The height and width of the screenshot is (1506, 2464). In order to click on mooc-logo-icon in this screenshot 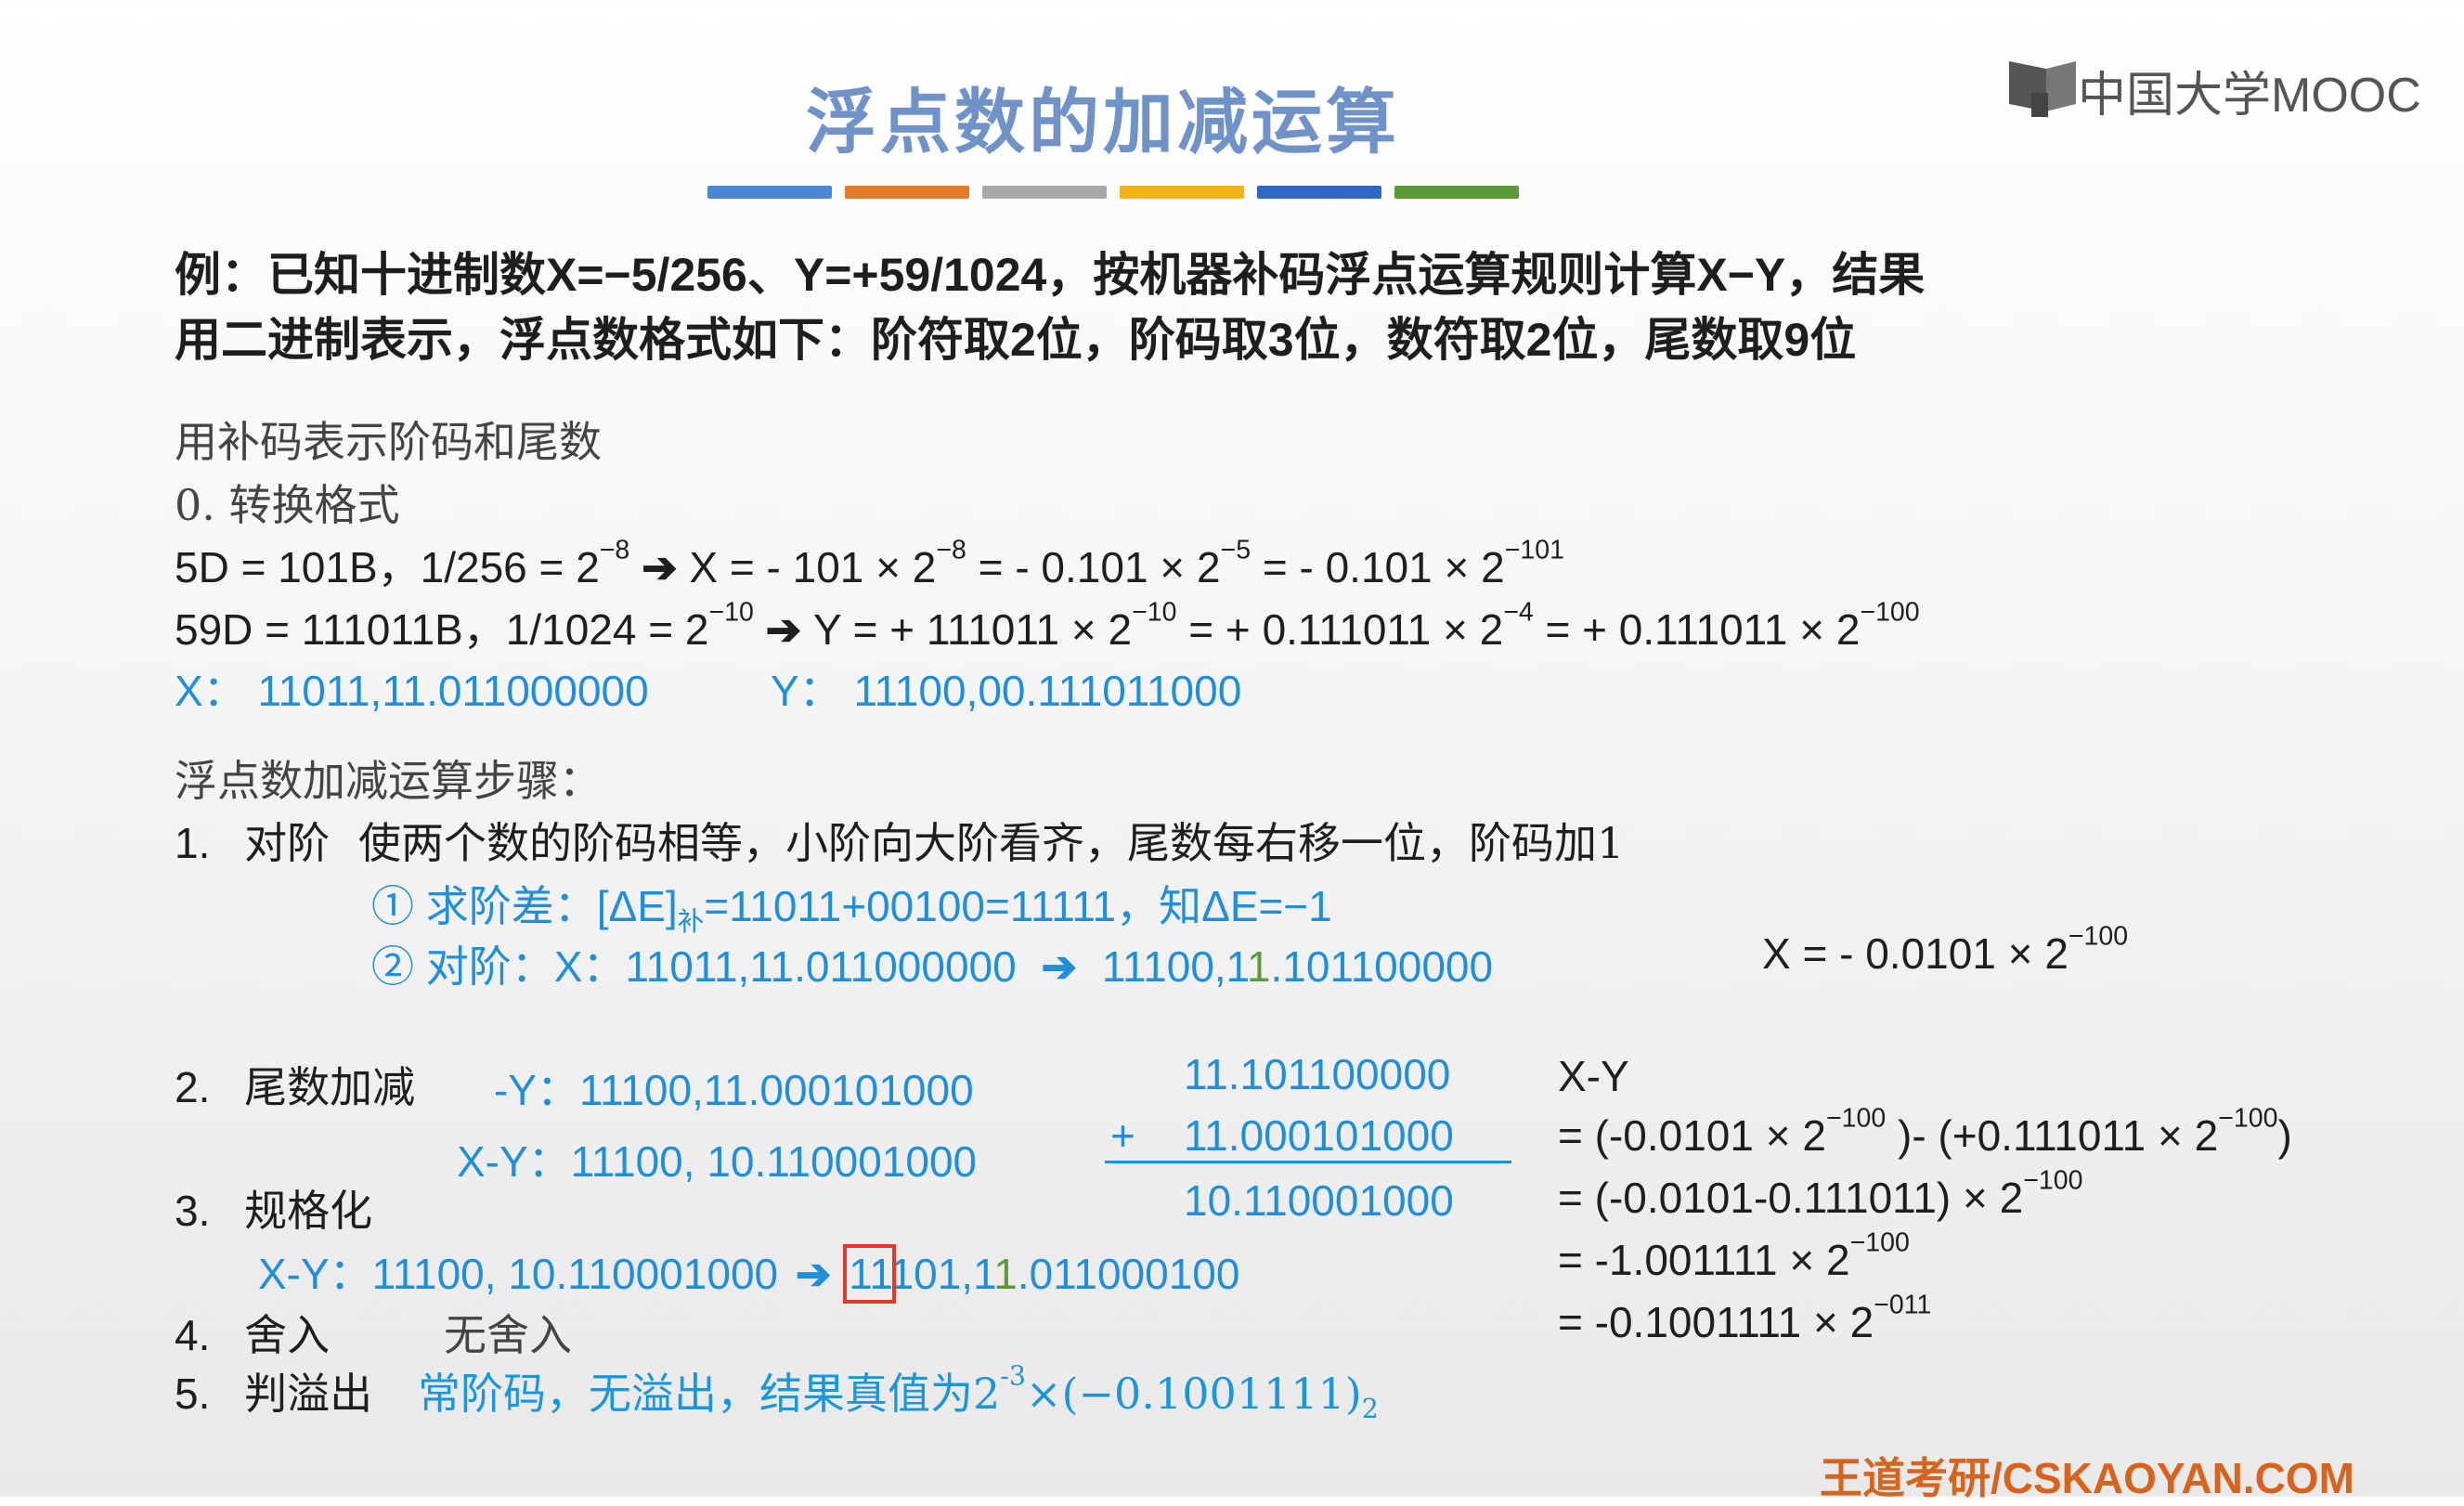, I will do `click(2042, 89)`.